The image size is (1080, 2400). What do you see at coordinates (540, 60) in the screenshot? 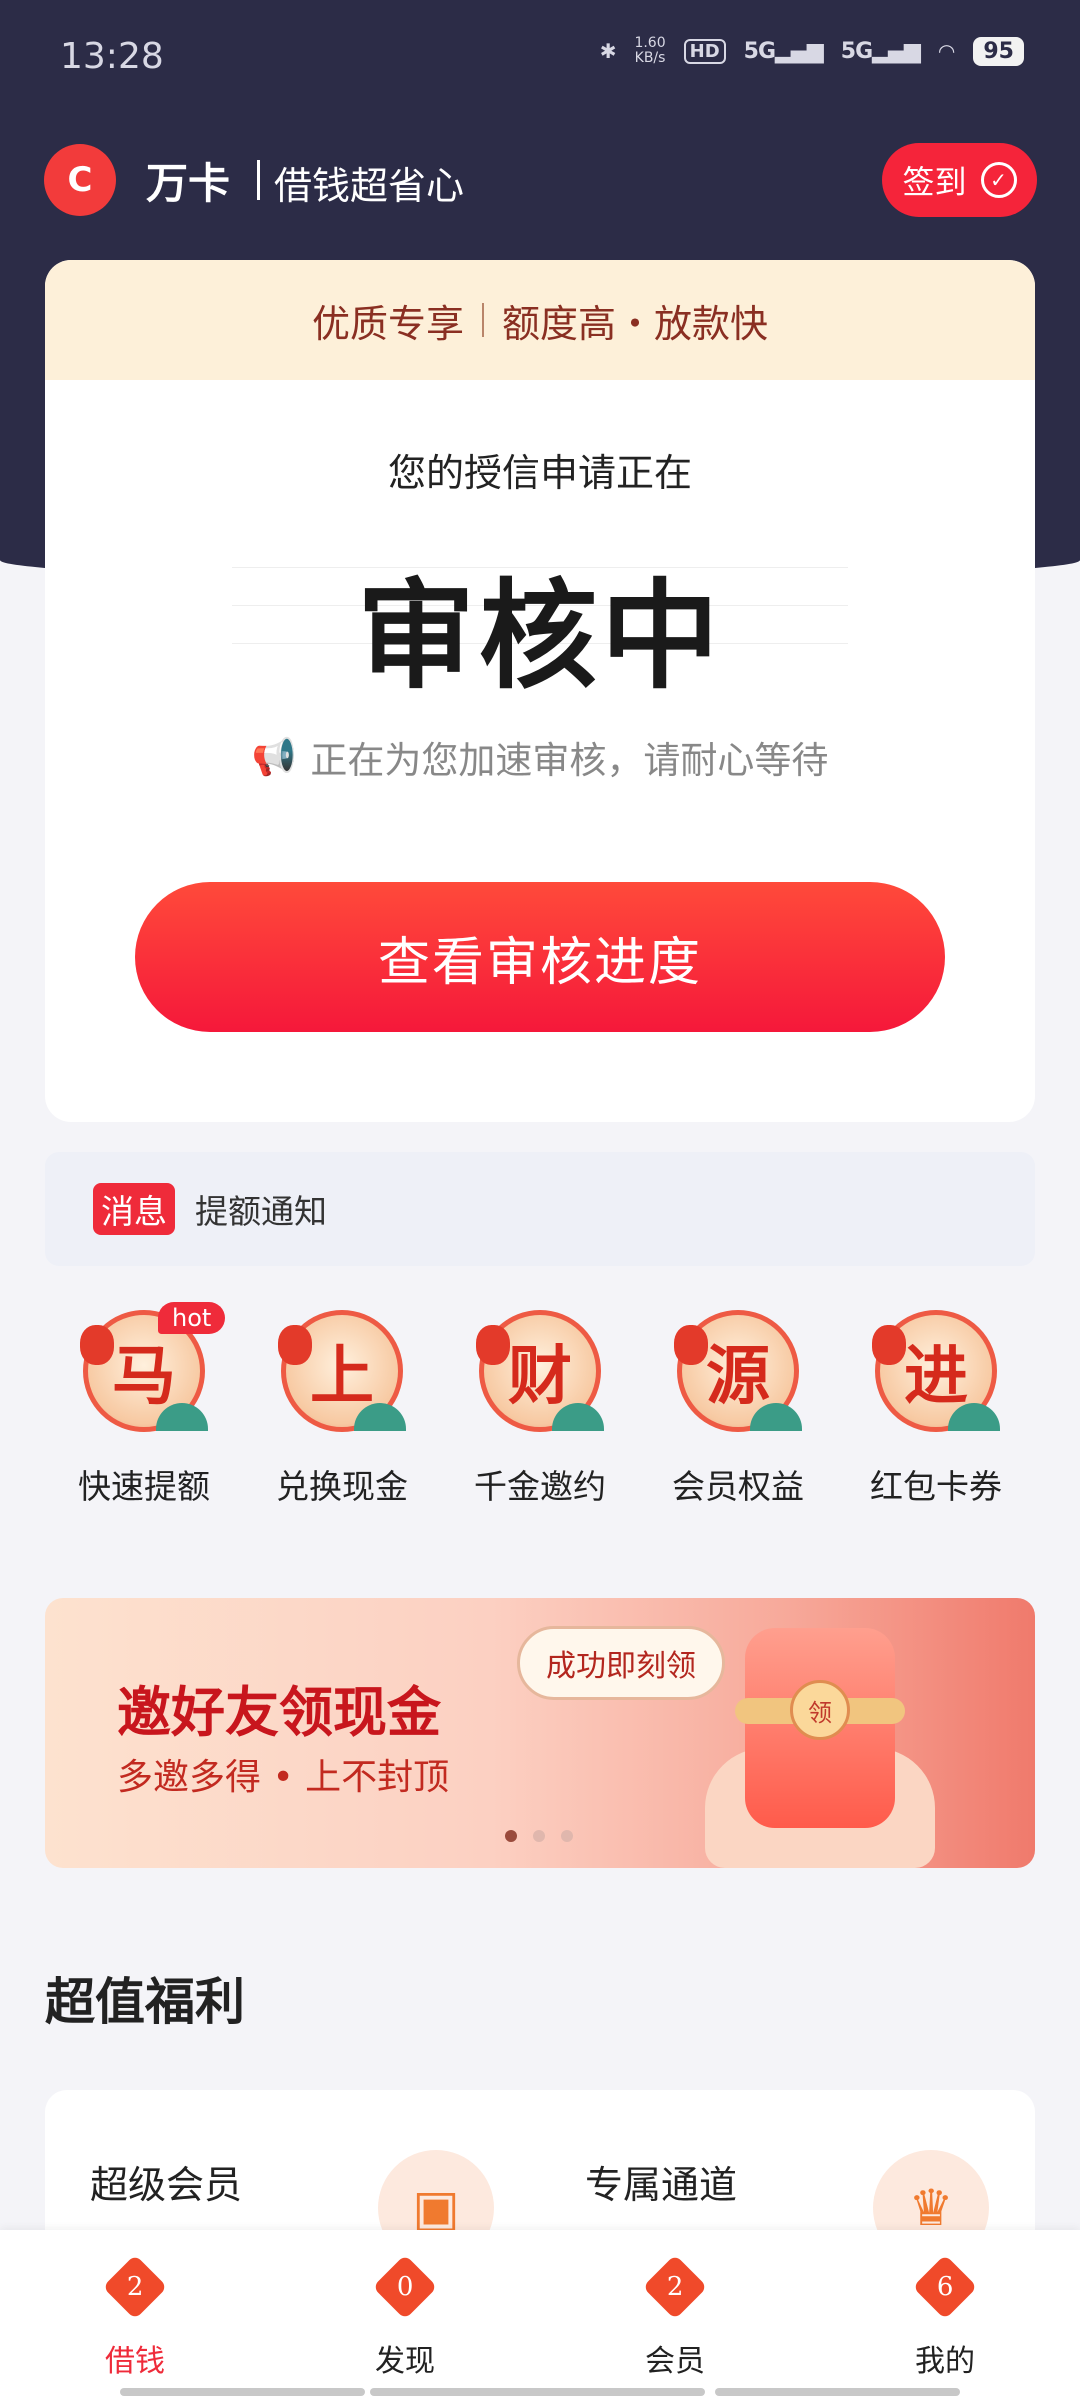
I see `status-bar: 13:28 ✱ 1.60 KB/s HD 5G▂▄▆ 5G▂▄▆ ◠ 95` at bounding box center [540, 60].